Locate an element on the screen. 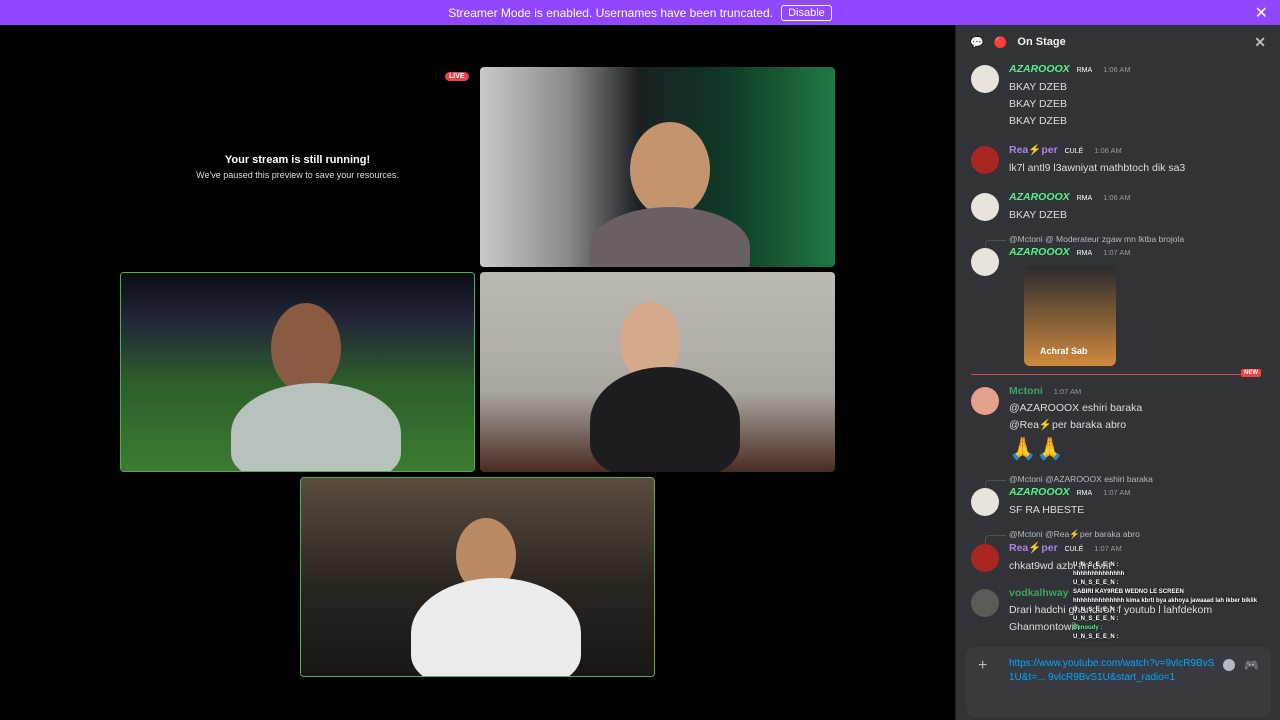  message-text: lk7l antl9 l3awniyat mathbtoch dik sa3 is located at coordinates (1097, 168).